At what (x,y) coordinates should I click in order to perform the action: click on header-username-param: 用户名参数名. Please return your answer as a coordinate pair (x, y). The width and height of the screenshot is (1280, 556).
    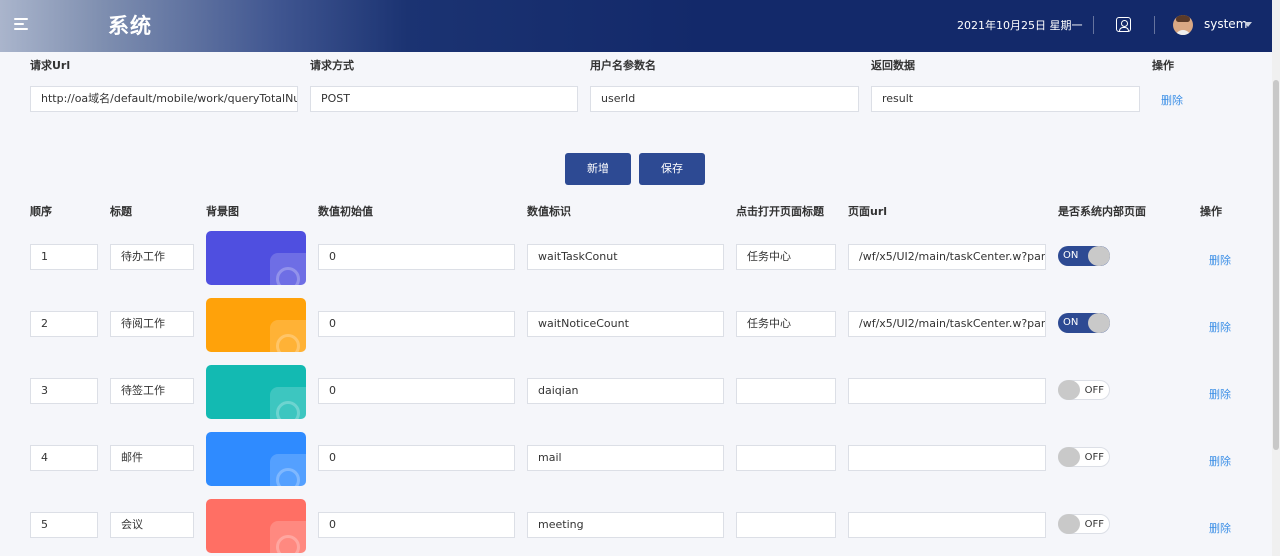
    Looking at the image, I should click on (623, 65).